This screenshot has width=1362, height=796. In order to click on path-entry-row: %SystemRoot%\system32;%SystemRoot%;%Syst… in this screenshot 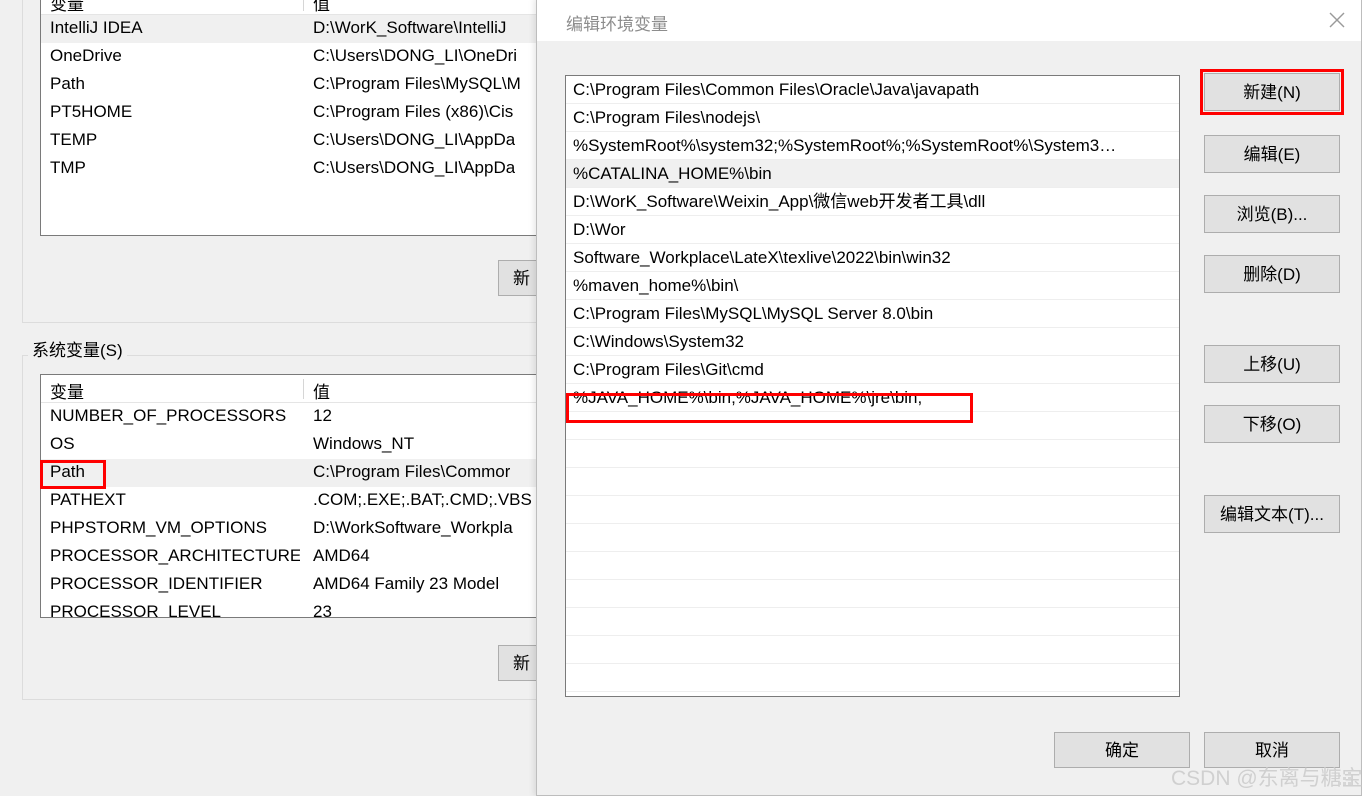, I will do `click(872, 146)`.